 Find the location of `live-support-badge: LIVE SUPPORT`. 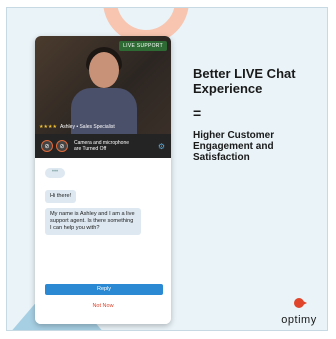

live-support-badge: LIVE SUPPORT is located at coordinates (143, 46).